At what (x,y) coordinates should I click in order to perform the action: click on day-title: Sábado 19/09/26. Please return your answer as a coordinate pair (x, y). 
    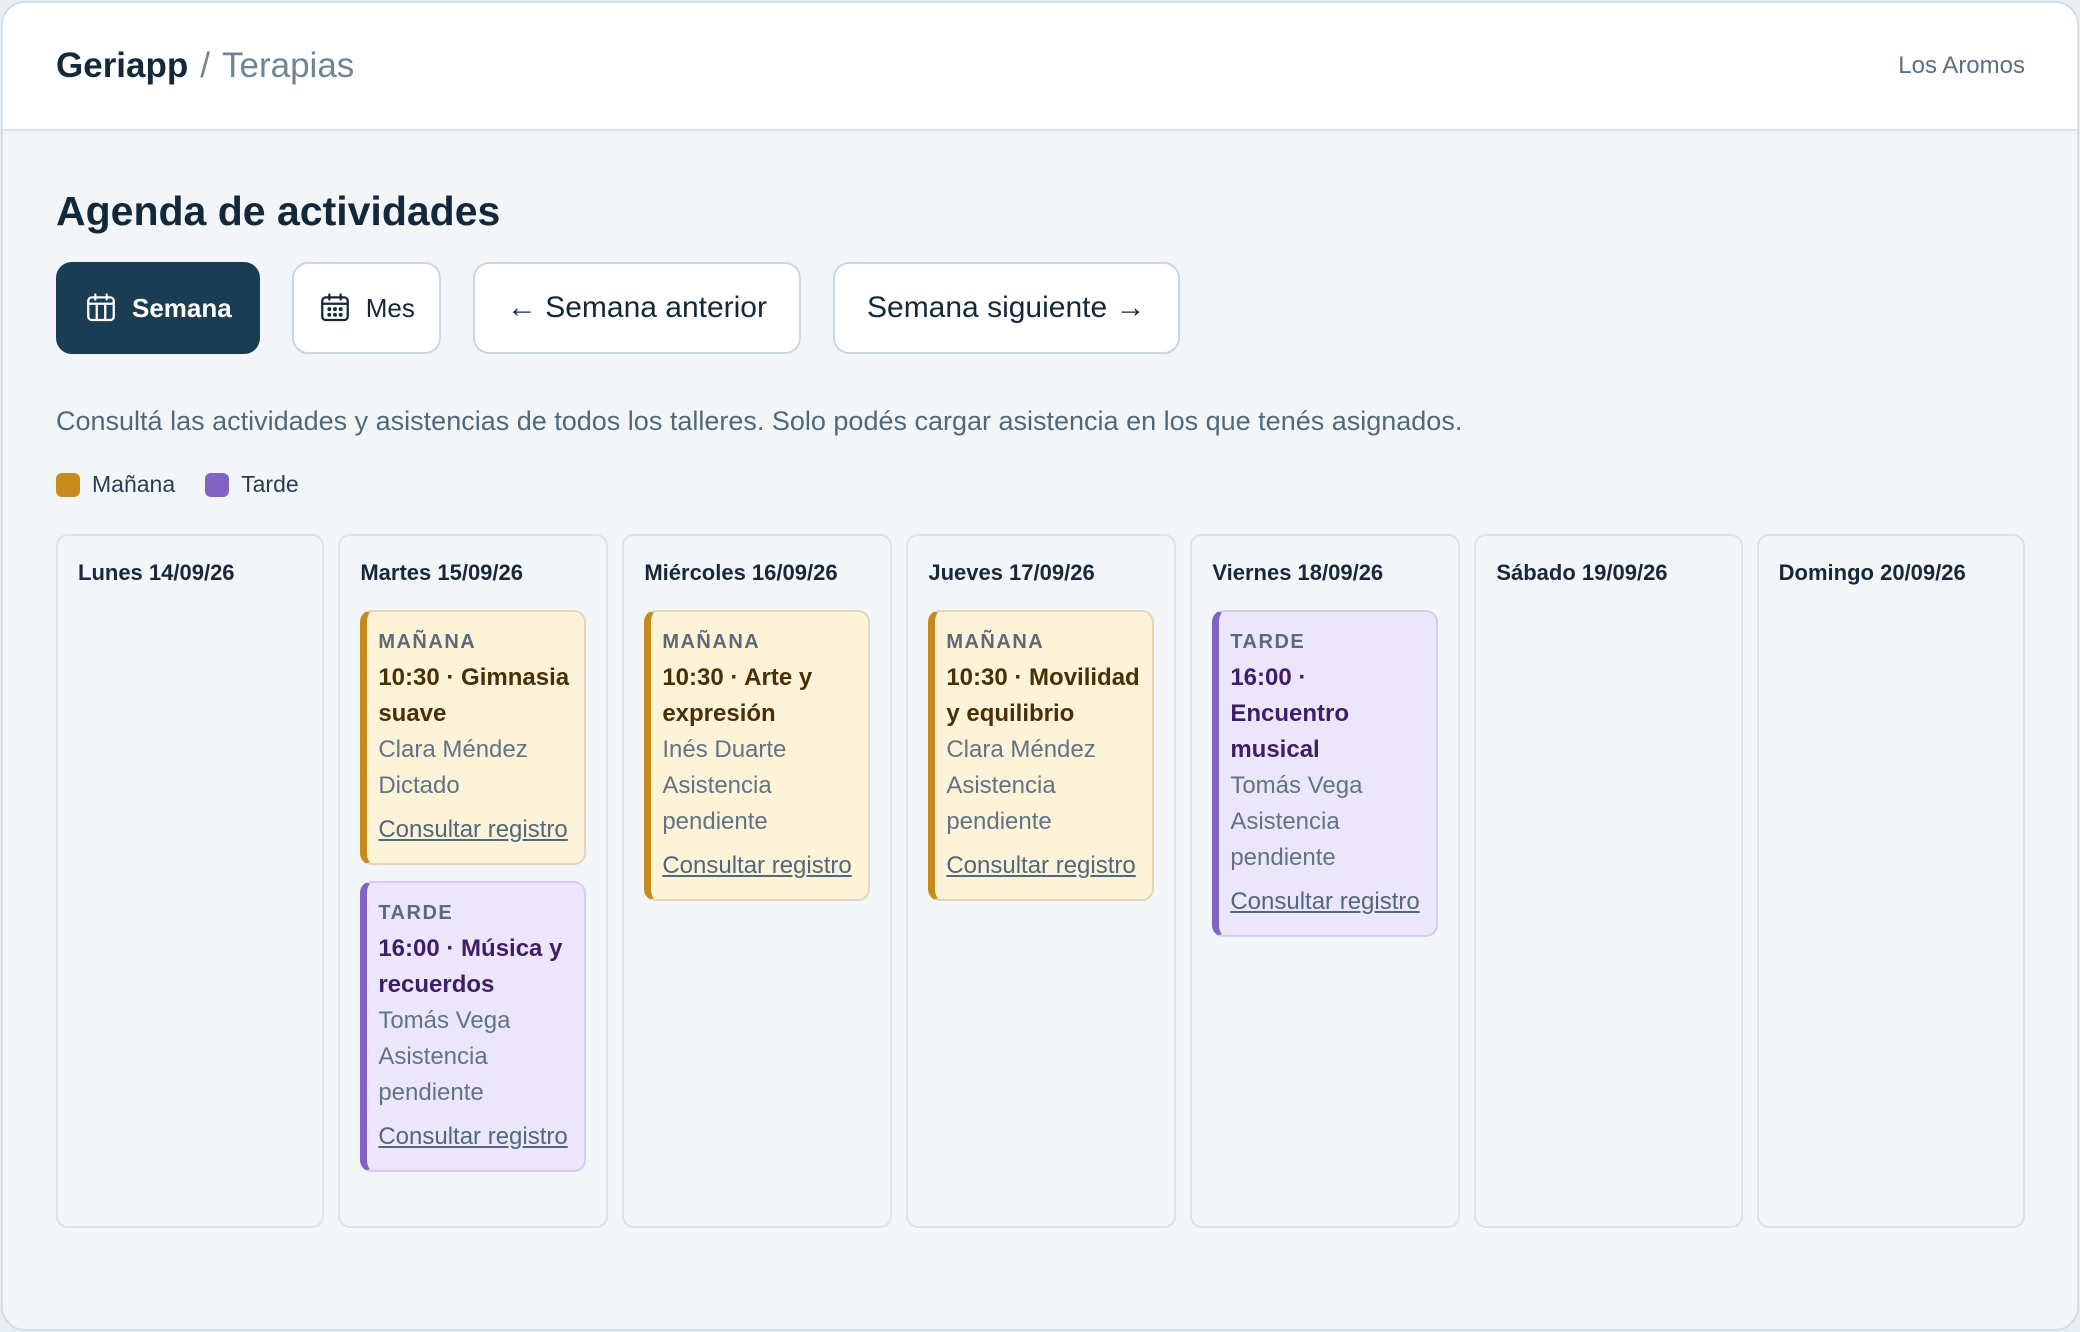
    Looking at the image, I should click on (1582, 572).